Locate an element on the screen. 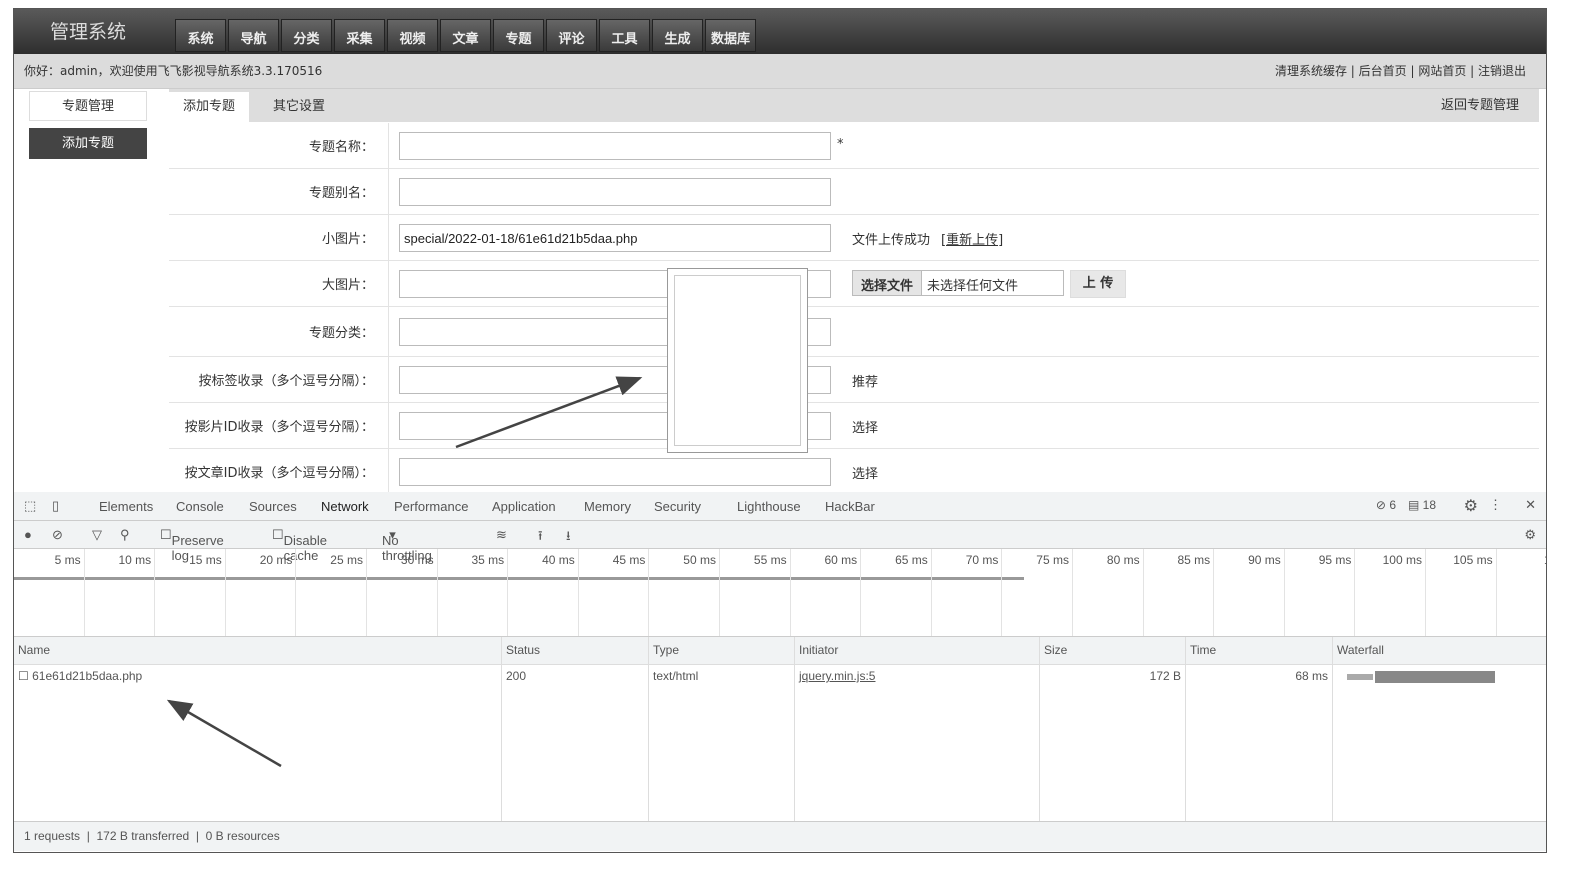 This screenshot has width=1590, height=874. timeline-tick: 85 ms is located at coordinates (1179, 592).